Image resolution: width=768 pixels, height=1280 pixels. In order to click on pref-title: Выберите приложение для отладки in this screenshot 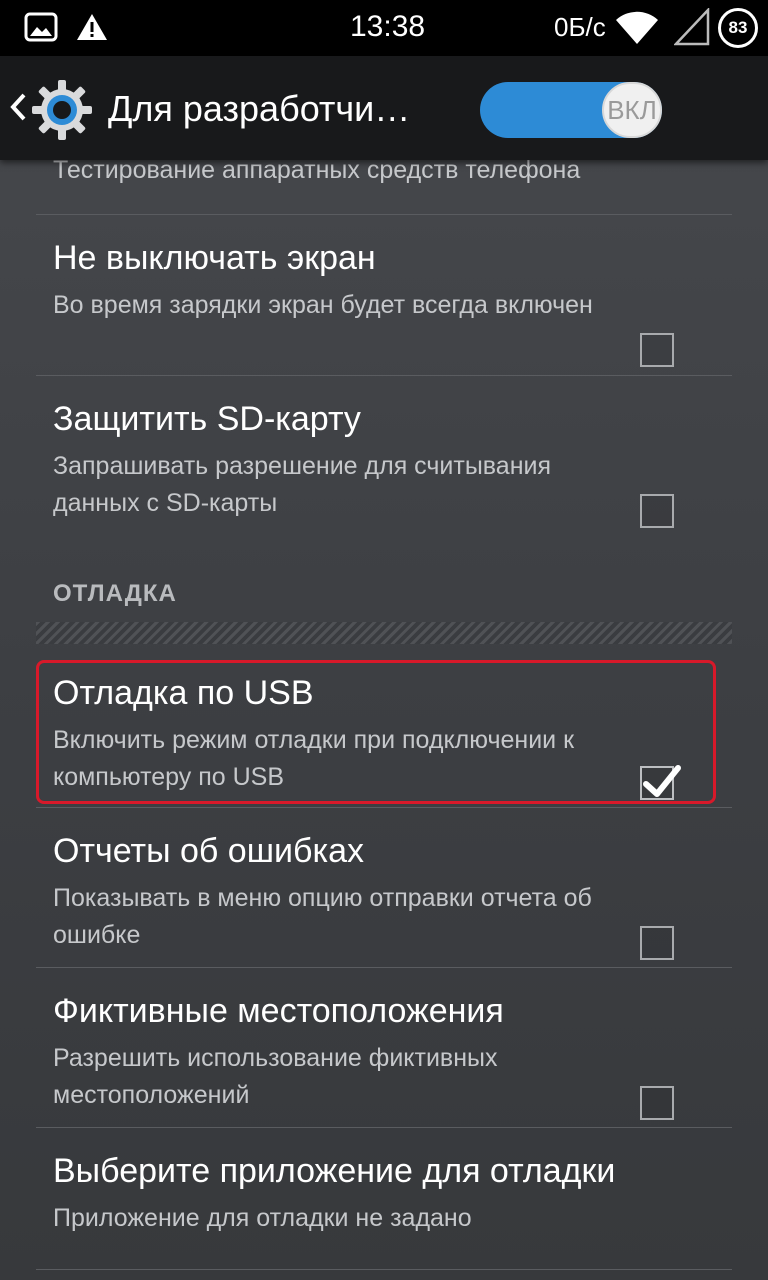, I will do `click(334, 1171)`.